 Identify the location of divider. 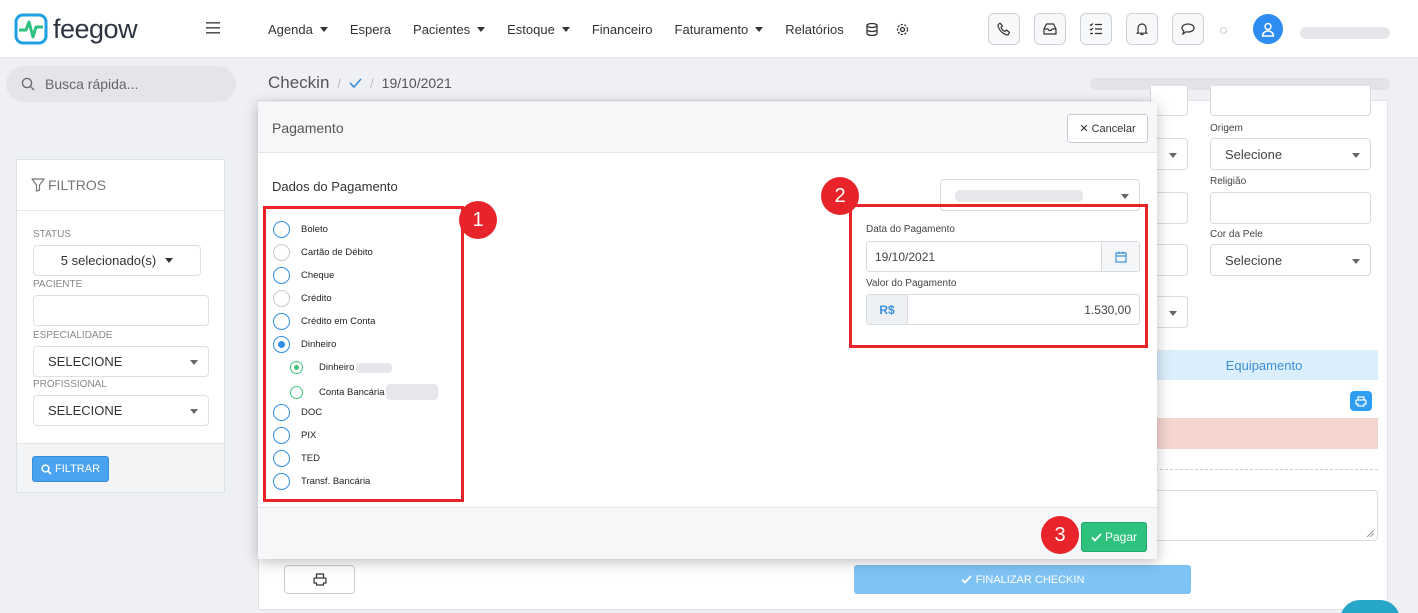
(1264, 469).